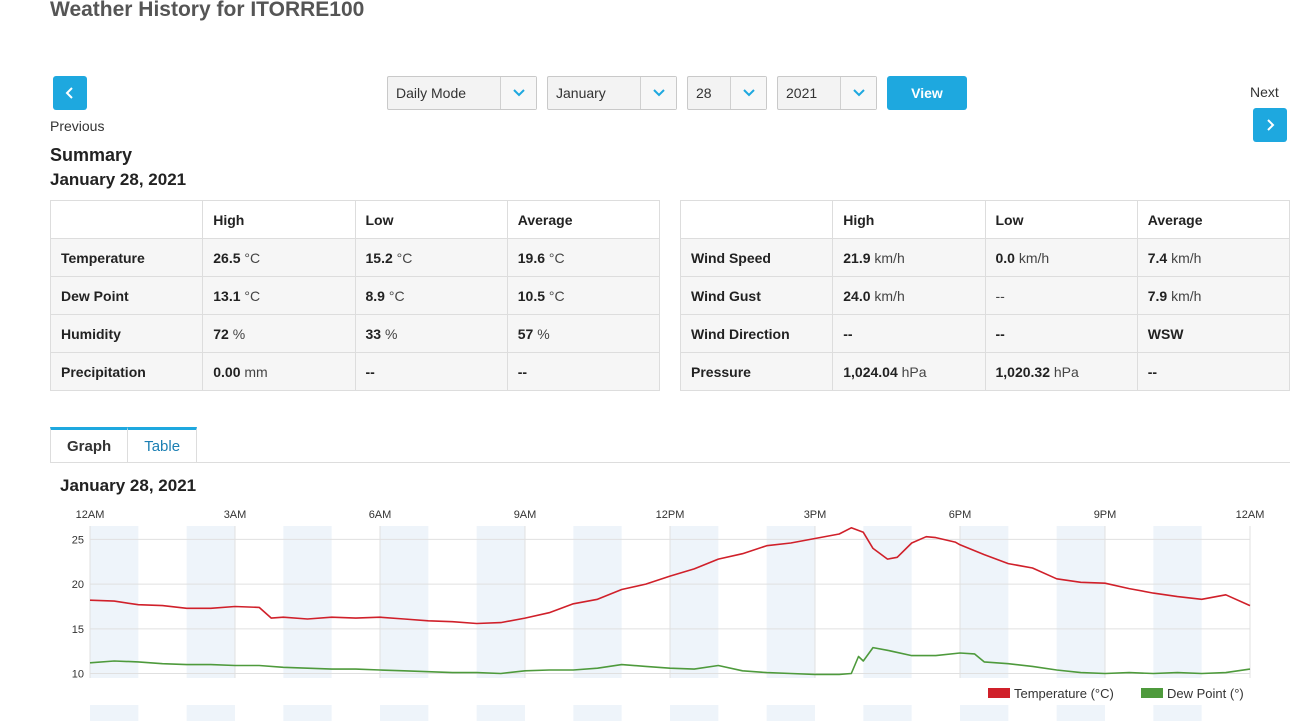 The height and width of the screenshot is (721, 1312). What do you see at coordinates (583, 257) in the screenshot?
I see `table-cell: 19.6 °C` at bounding box center [583, 257].